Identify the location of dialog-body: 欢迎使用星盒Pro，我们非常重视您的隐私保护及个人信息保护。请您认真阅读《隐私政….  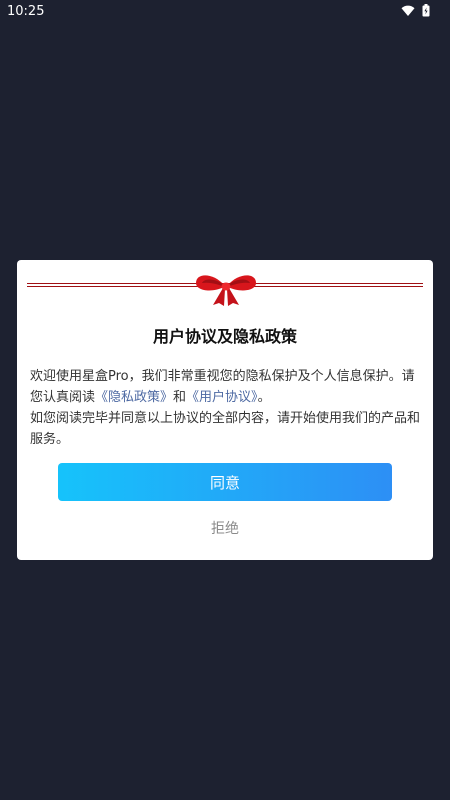
(226, 408).